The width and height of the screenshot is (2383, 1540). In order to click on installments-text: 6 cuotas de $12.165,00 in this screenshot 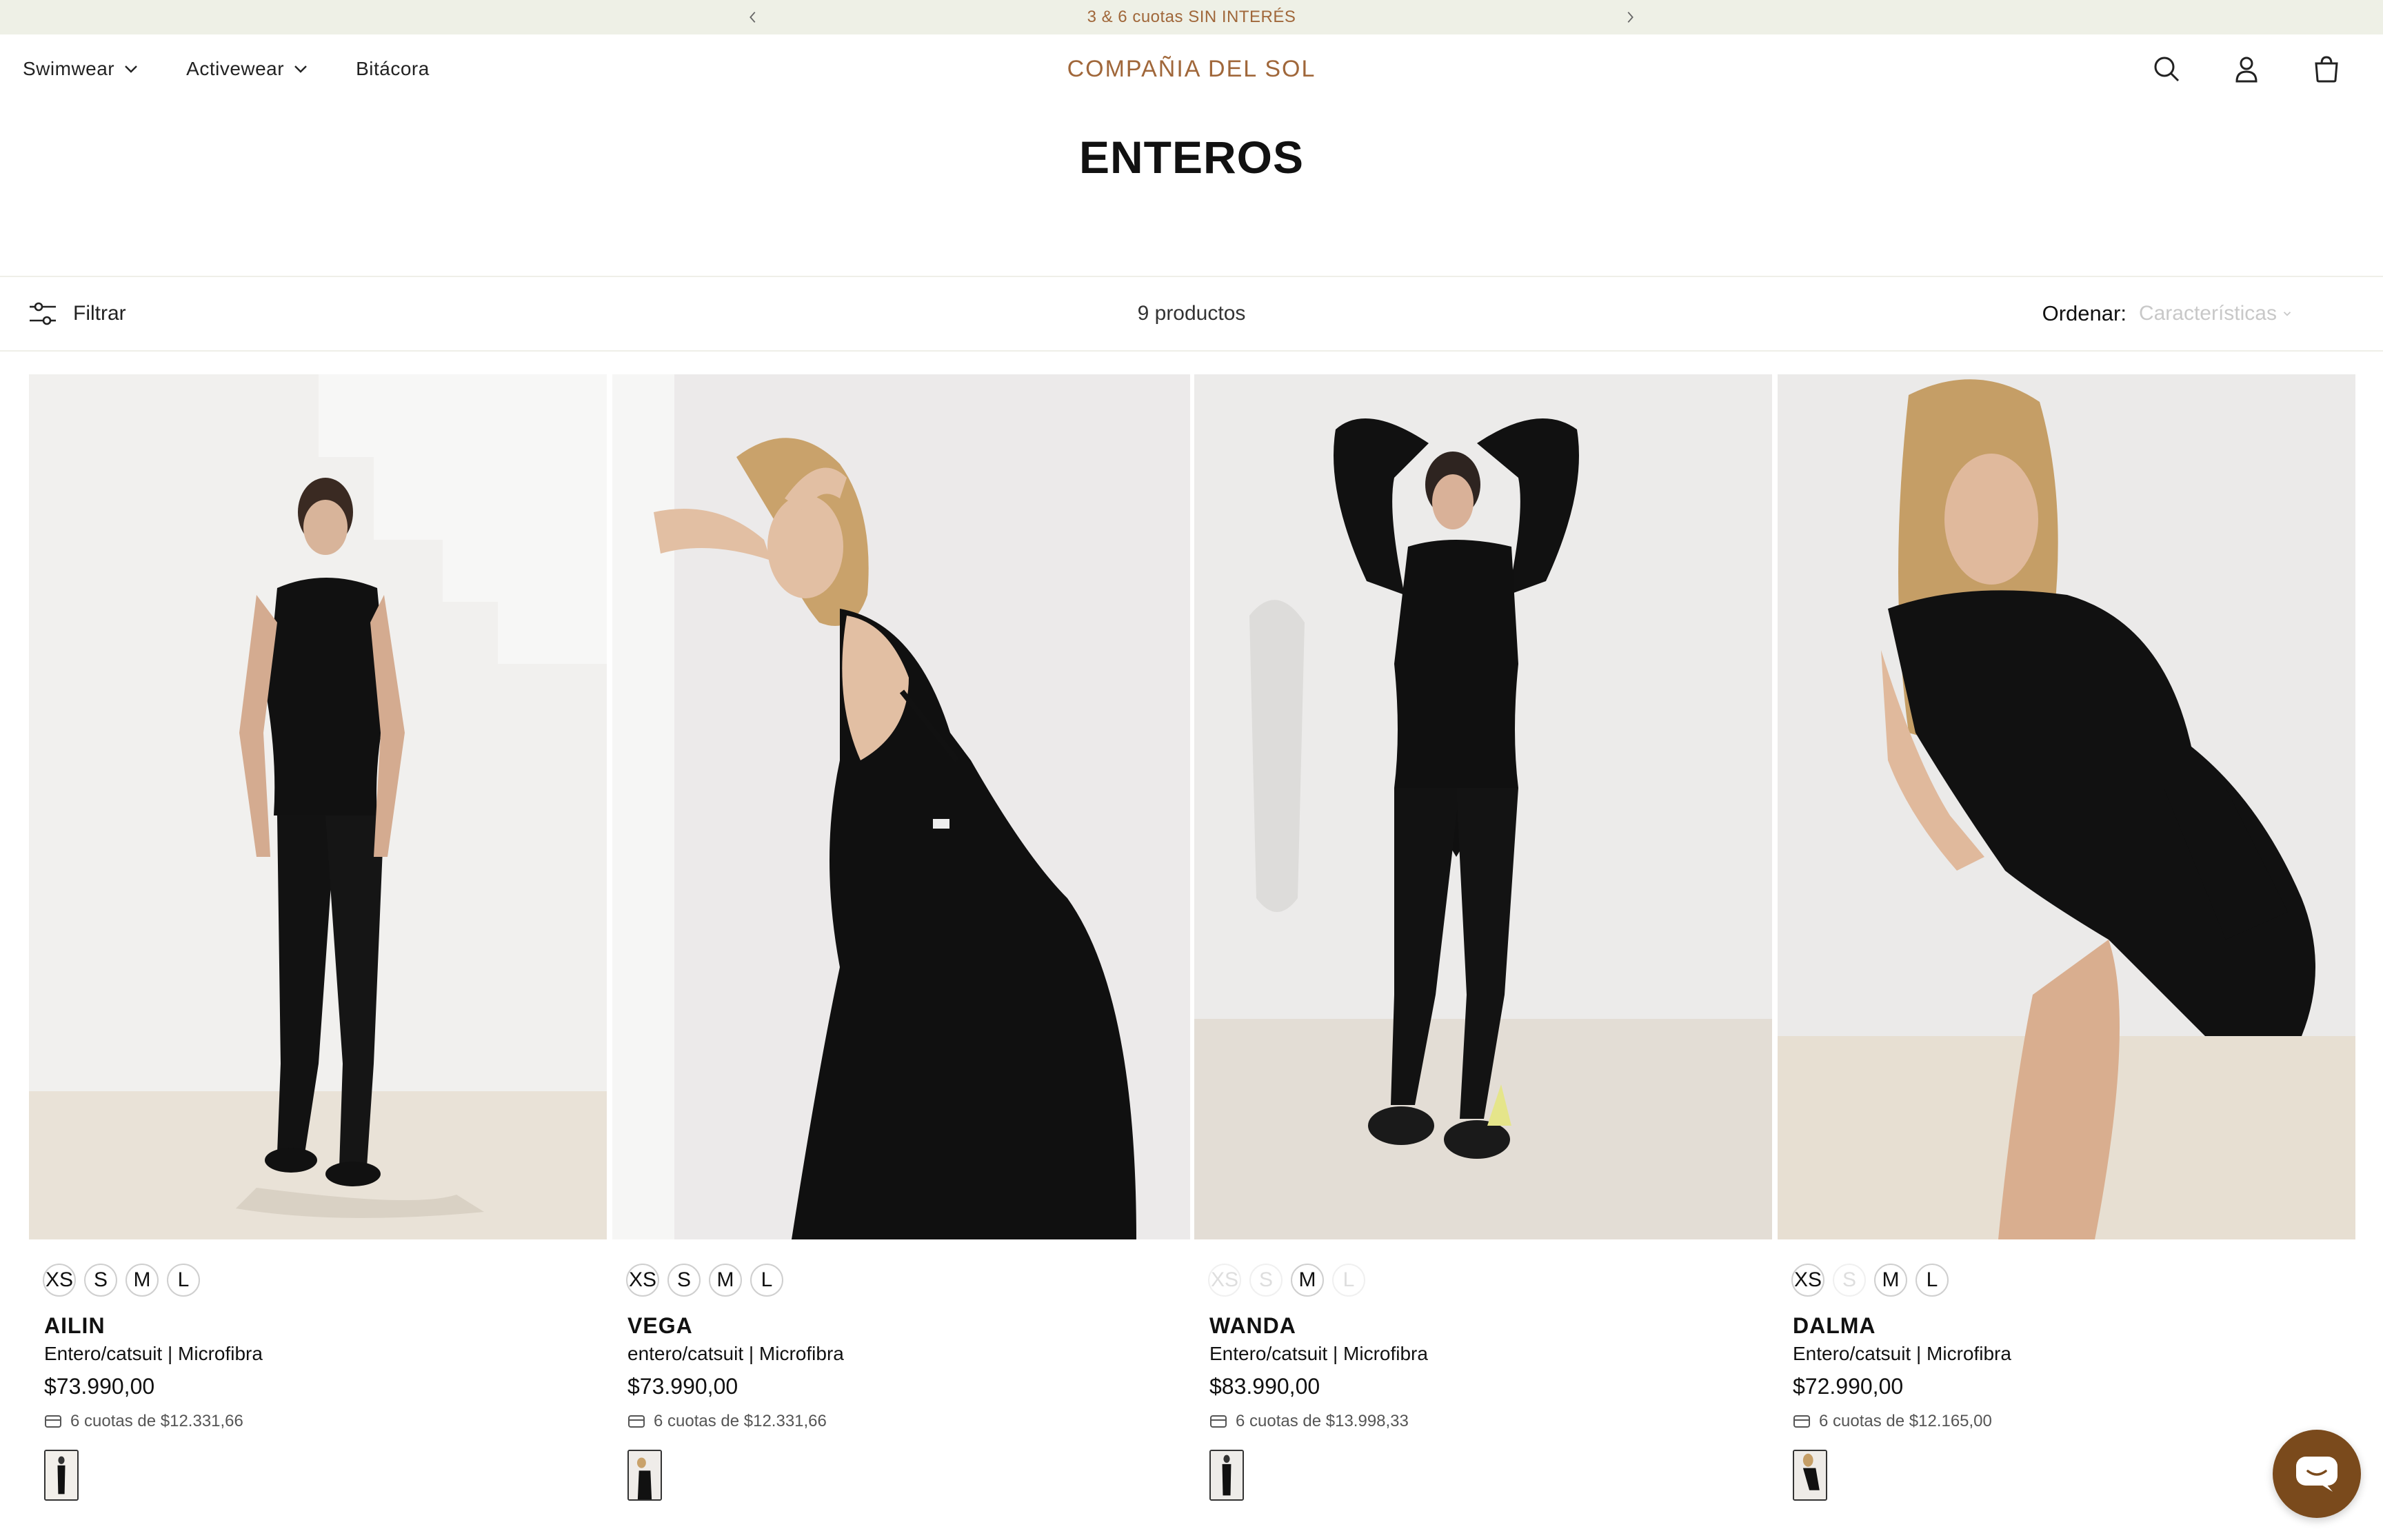, I will do `click(1905, 1421)`.